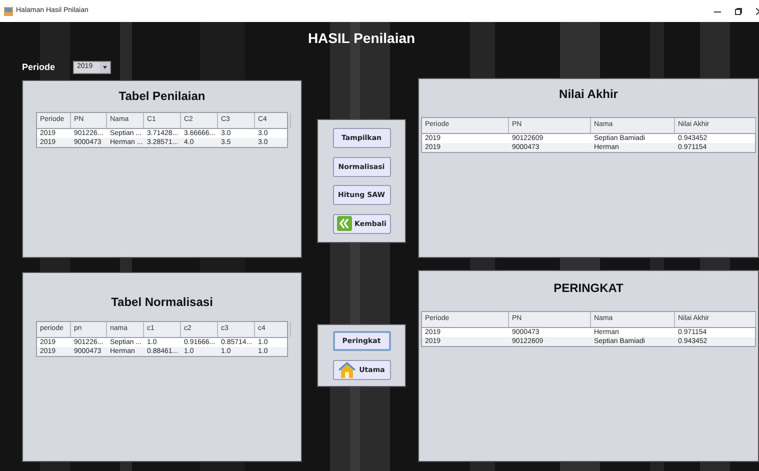 The width and height of the screenshot is (759, 471). I want to click on panel-title: Tabel Penilaian, so click(162, 96).